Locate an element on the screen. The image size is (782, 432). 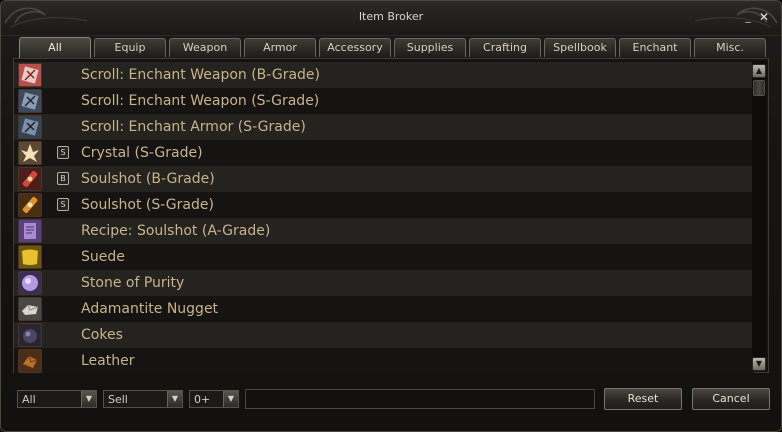
enchant-level-select: 0+ ▼ is located at coordinates (214, 399).